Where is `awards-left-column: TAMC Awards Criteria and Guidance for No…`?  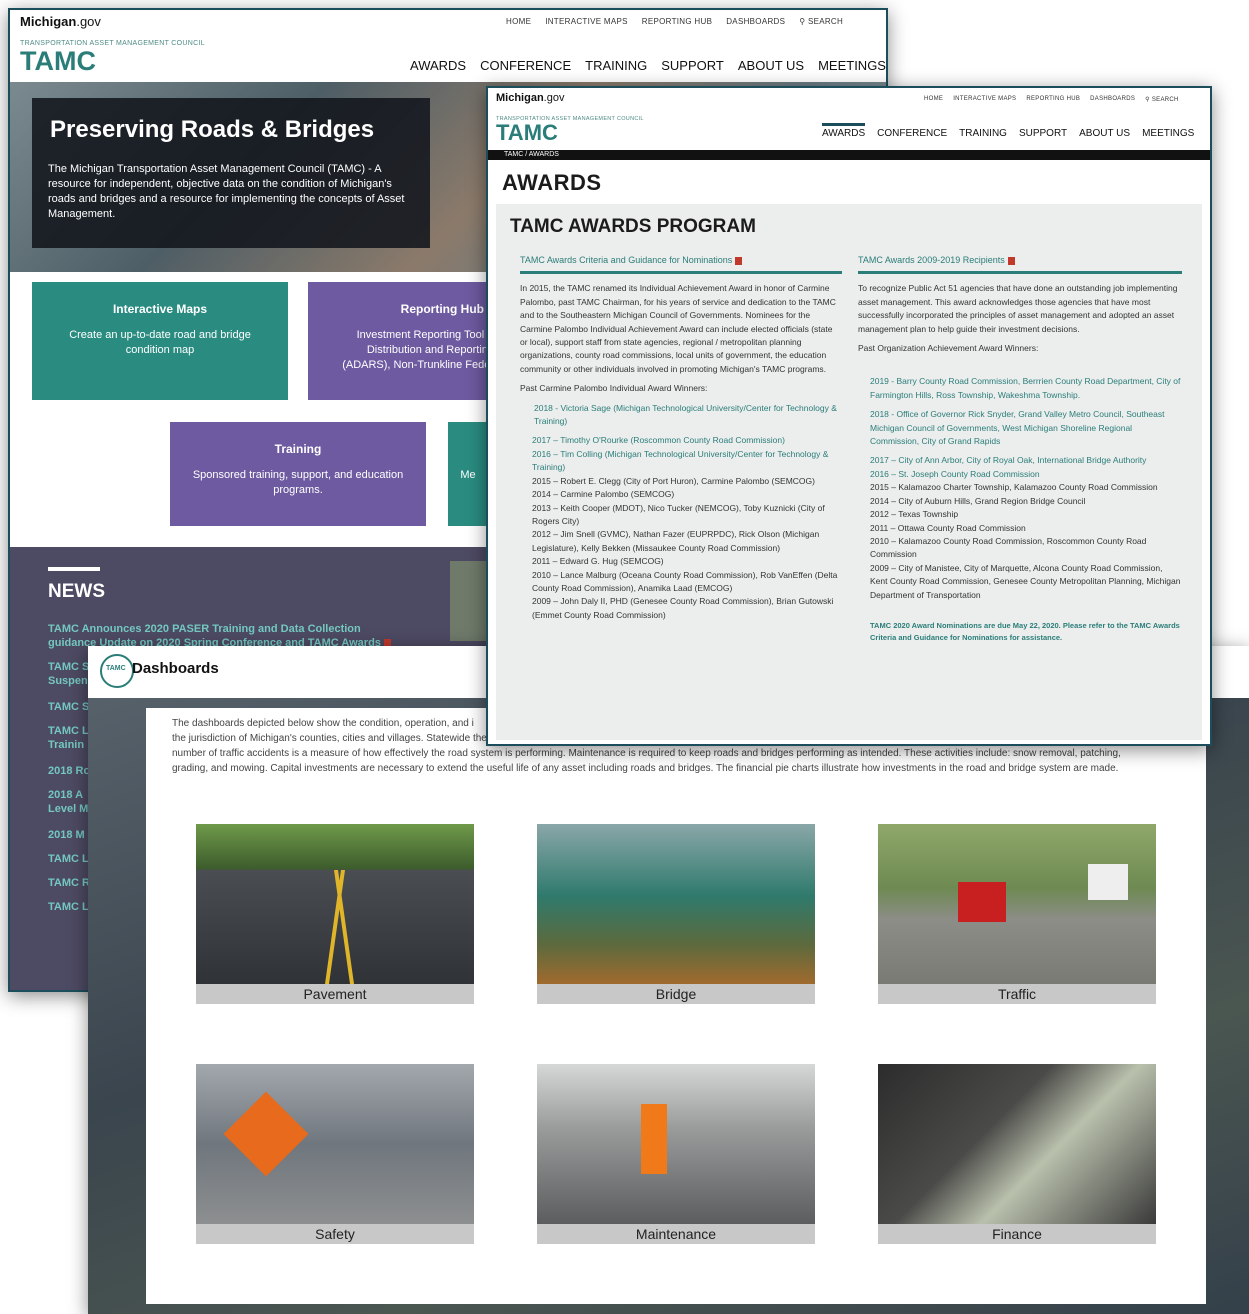
awards-left-column: TAMC Awards Criteria and Guidance for No… is located at coordinates (681, 438).